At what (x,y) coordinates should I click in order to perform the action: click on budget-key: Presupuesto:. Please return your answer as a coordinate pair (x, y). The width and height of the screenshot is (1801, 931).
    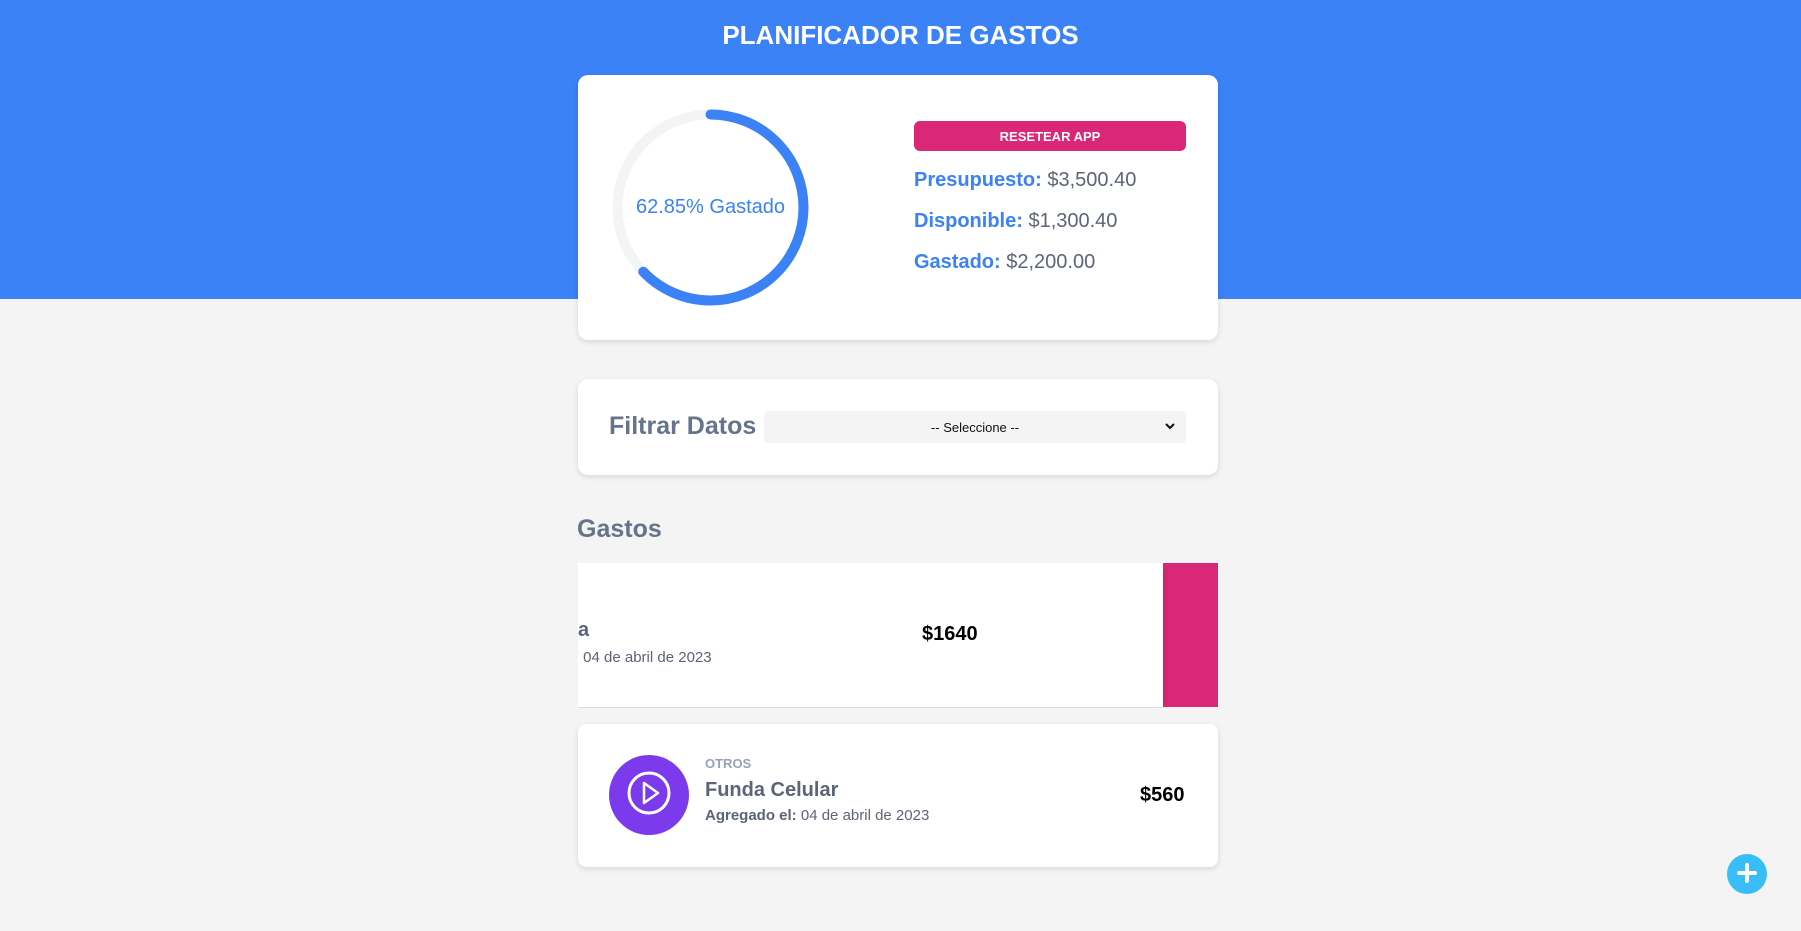
    Looking at the image, I should click on (978, 180).